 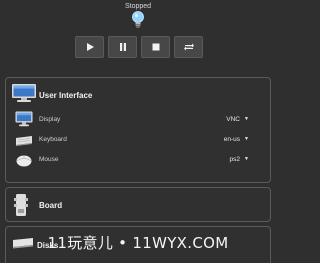 I want to click on restart-button, so click(x=188, y=47).